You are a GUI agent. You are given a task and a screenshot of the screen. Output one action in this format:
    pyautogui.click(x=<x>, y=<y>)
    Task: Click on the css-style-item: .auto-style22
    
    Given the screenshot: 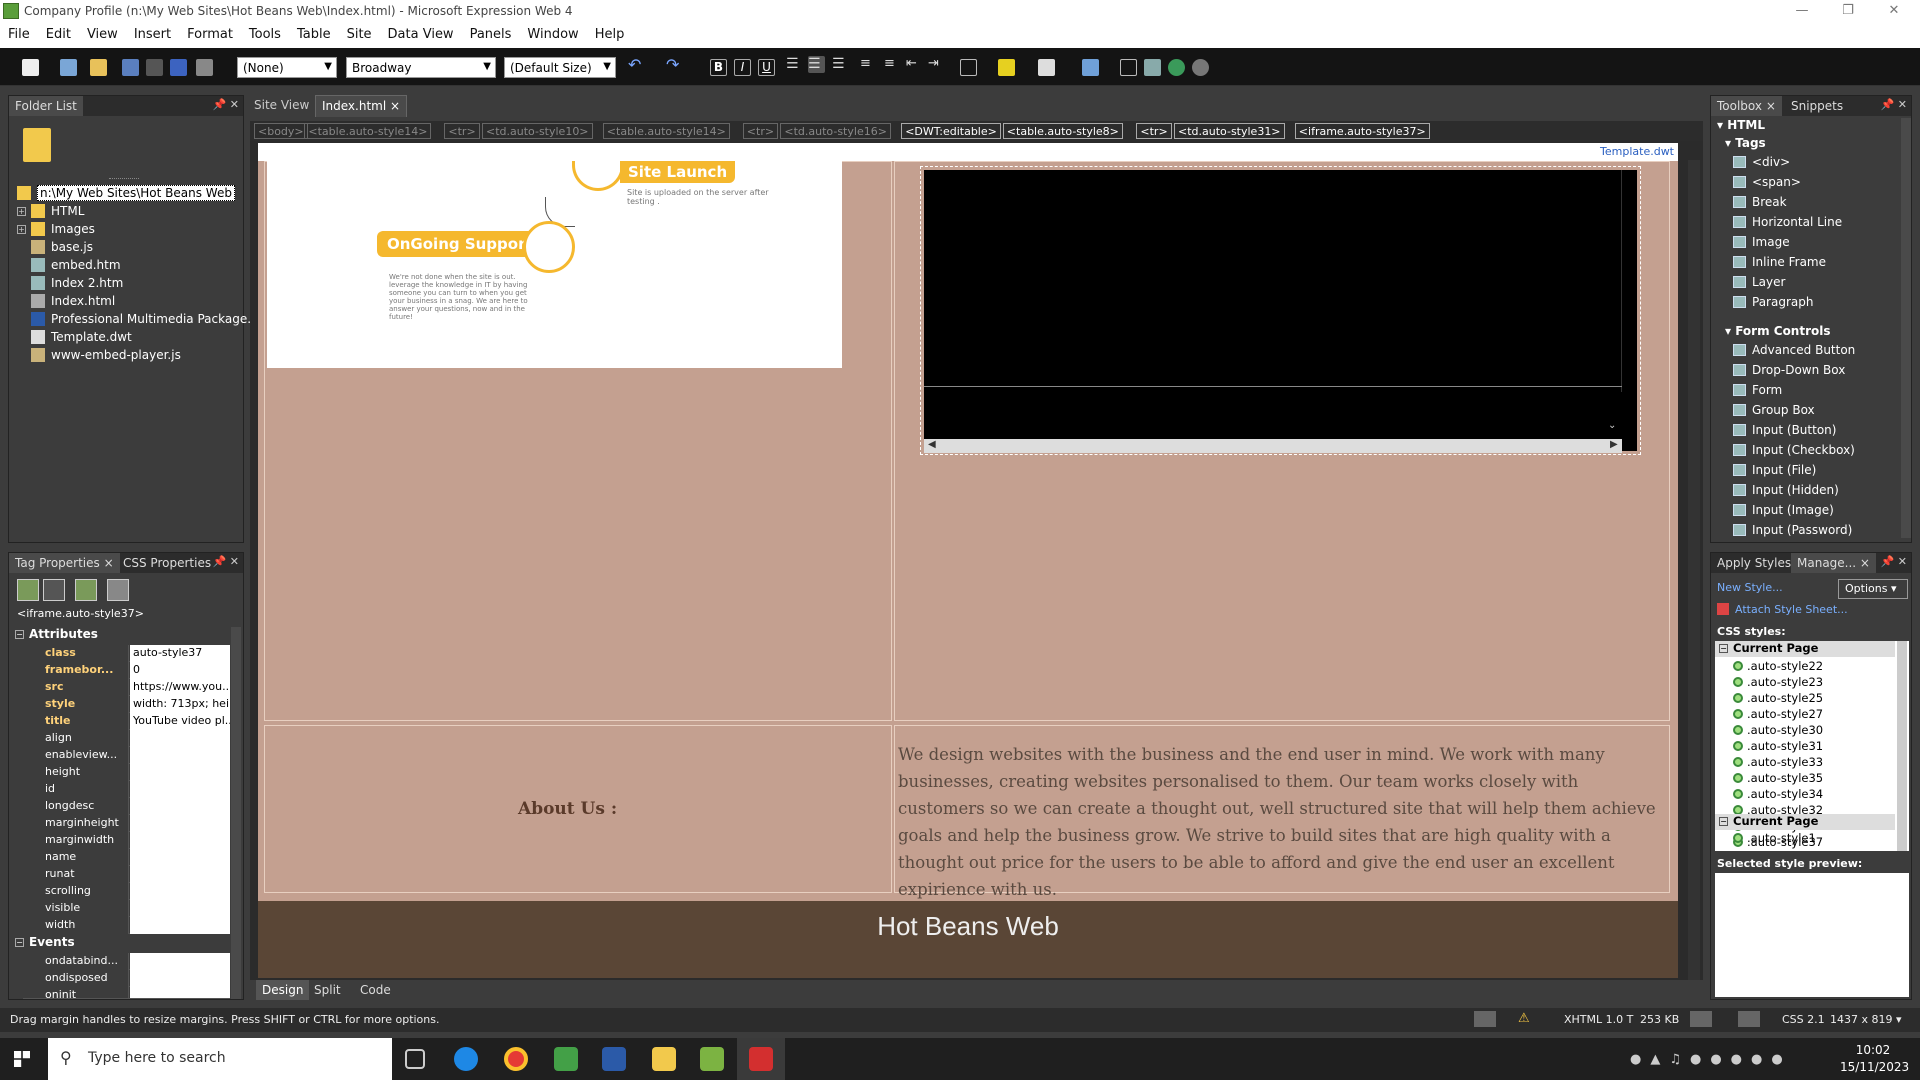 What is the action you would take?
    pyautogui.click(x=1778, y=667)
    